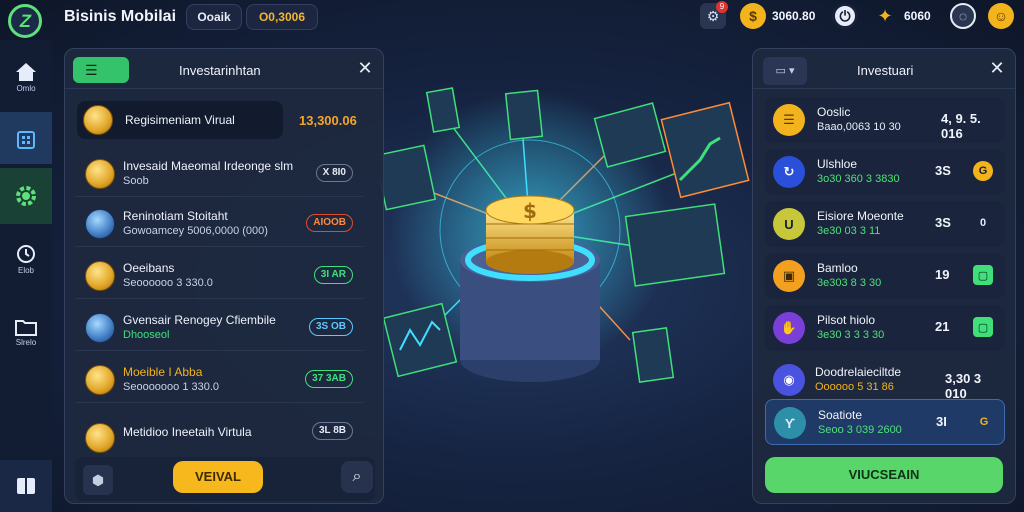 This screenshot has width=1024, height=512. Describe the element at coordinates (790, 423) in the screenshot. I see `leaf-icon: ϒ` at that location.